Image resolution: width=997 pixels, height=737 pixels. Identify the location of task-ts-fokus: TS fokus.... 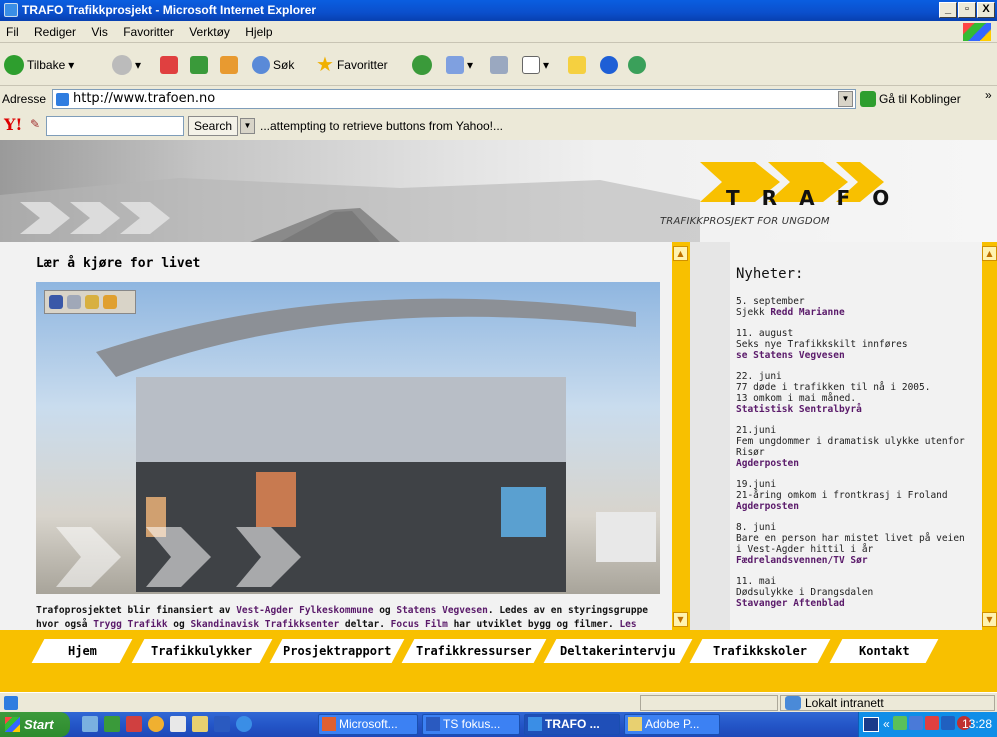
(471, 724).